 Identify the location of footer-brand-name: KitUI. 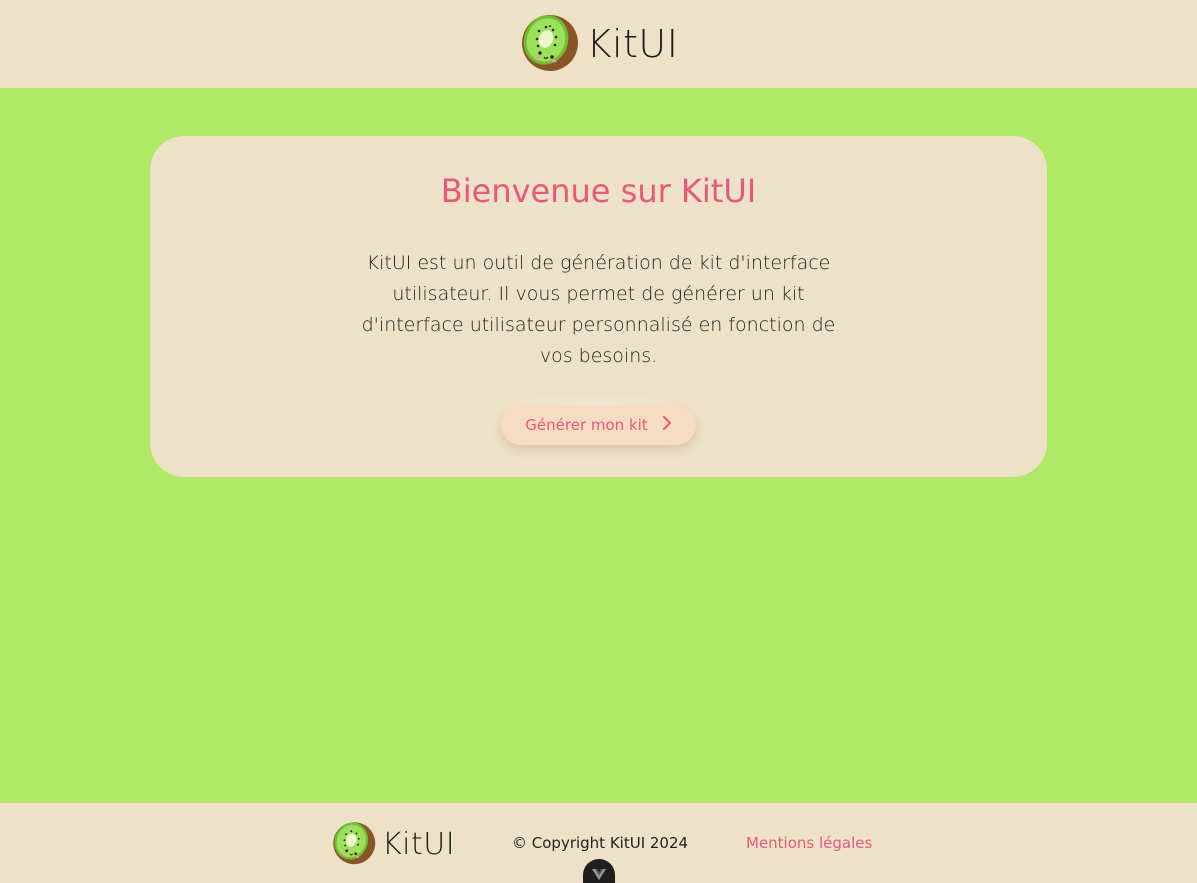
(419, 844).